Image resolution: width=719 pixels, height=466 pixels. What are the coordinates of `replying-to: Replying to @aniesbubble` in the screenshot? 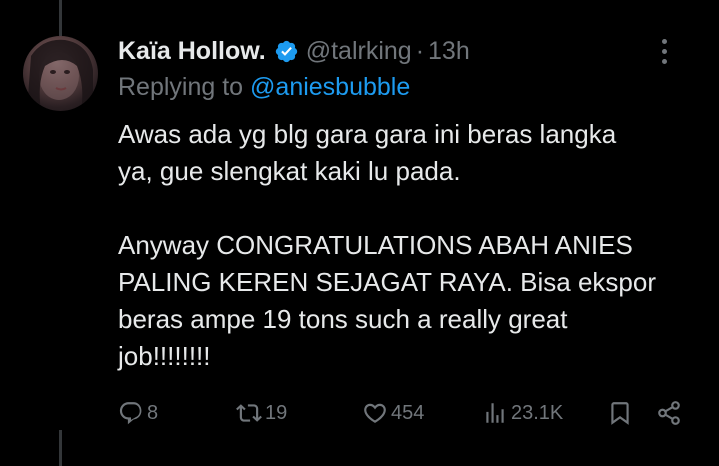 It's located at (264, 87).